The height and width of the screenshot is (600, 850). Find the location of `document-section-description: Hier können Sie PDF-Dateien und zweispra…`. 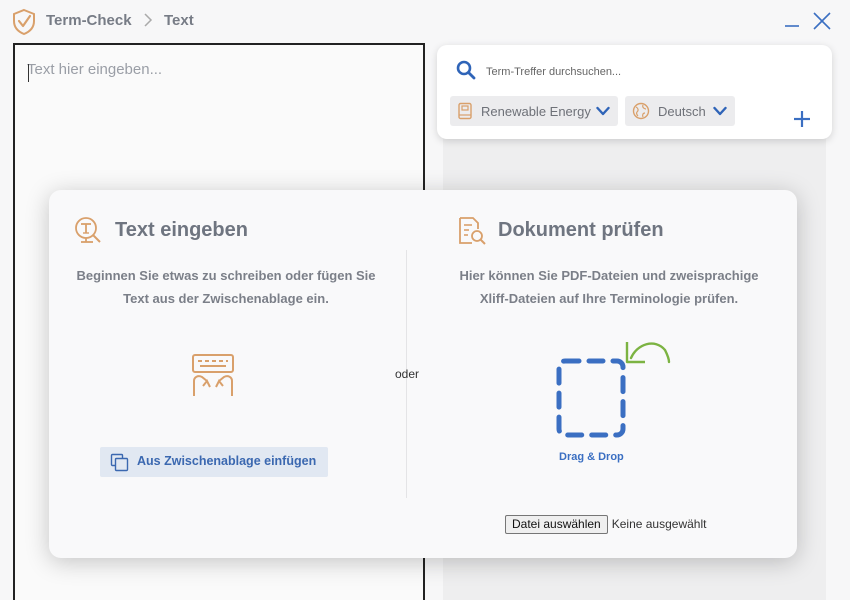

document-section-description: Hier können Sie PDF-Dateien und zweispra… is located at coordinates (609, 287).